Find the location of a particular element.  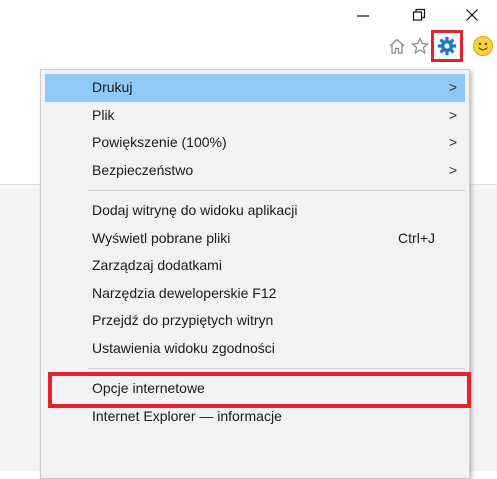

home-icon is located at coordinates (397, 46).